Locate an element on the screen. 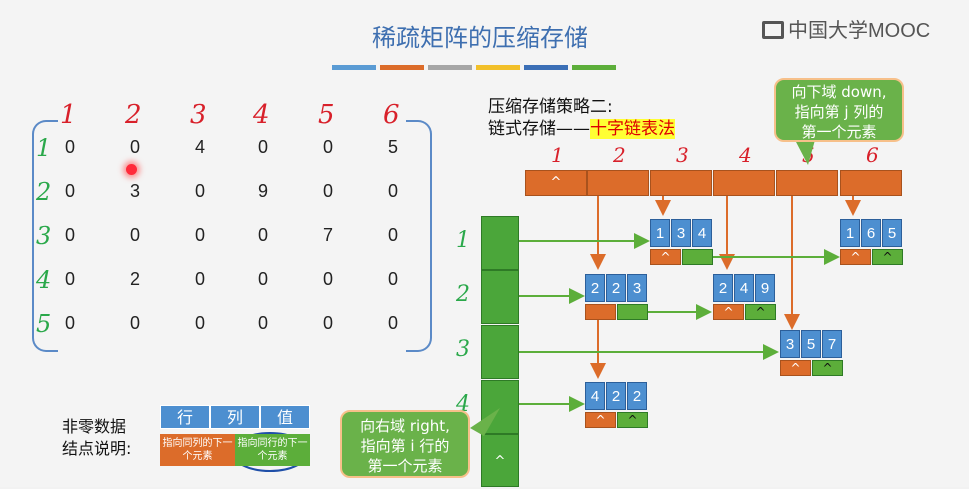 The width and height of the screenshot is (969, 489). callout-down-line3: 第一个元素 is located at coordinates (839, 132).